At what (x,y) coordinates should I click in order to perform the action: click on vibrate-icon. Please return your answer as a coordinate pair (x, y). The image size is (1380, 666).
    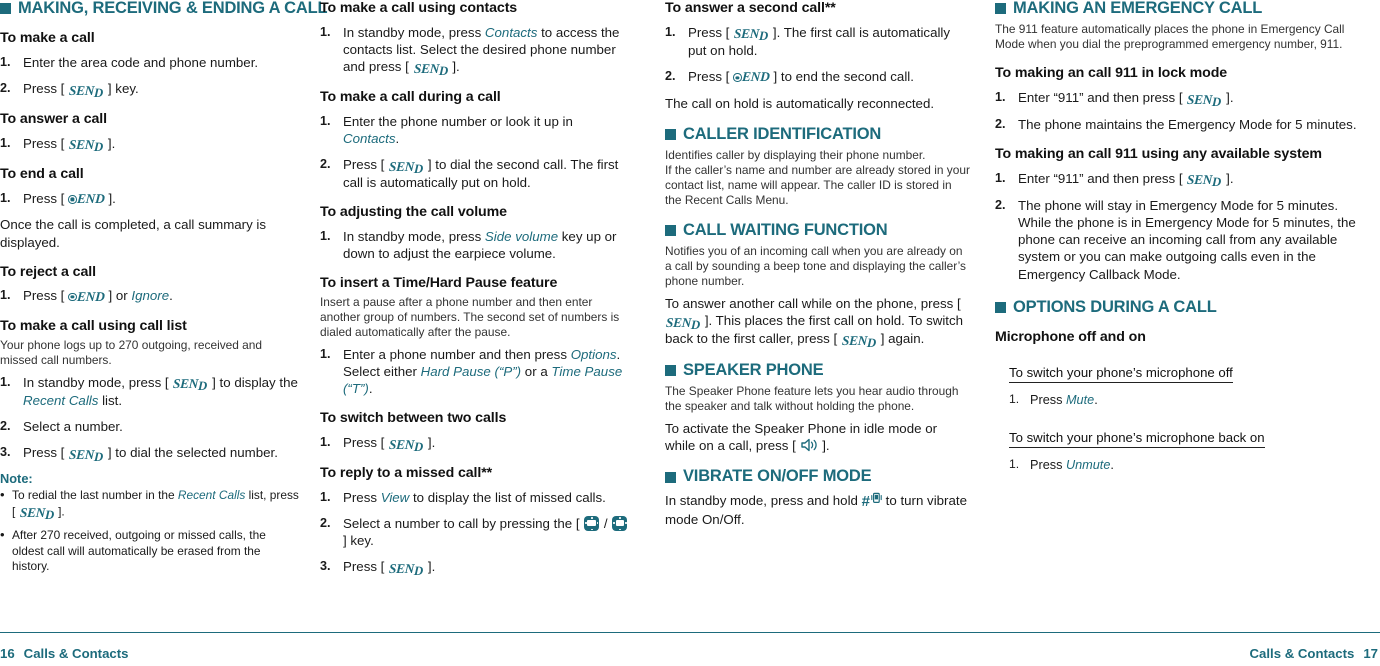
    Looking at the image, I should click on (876, 498).